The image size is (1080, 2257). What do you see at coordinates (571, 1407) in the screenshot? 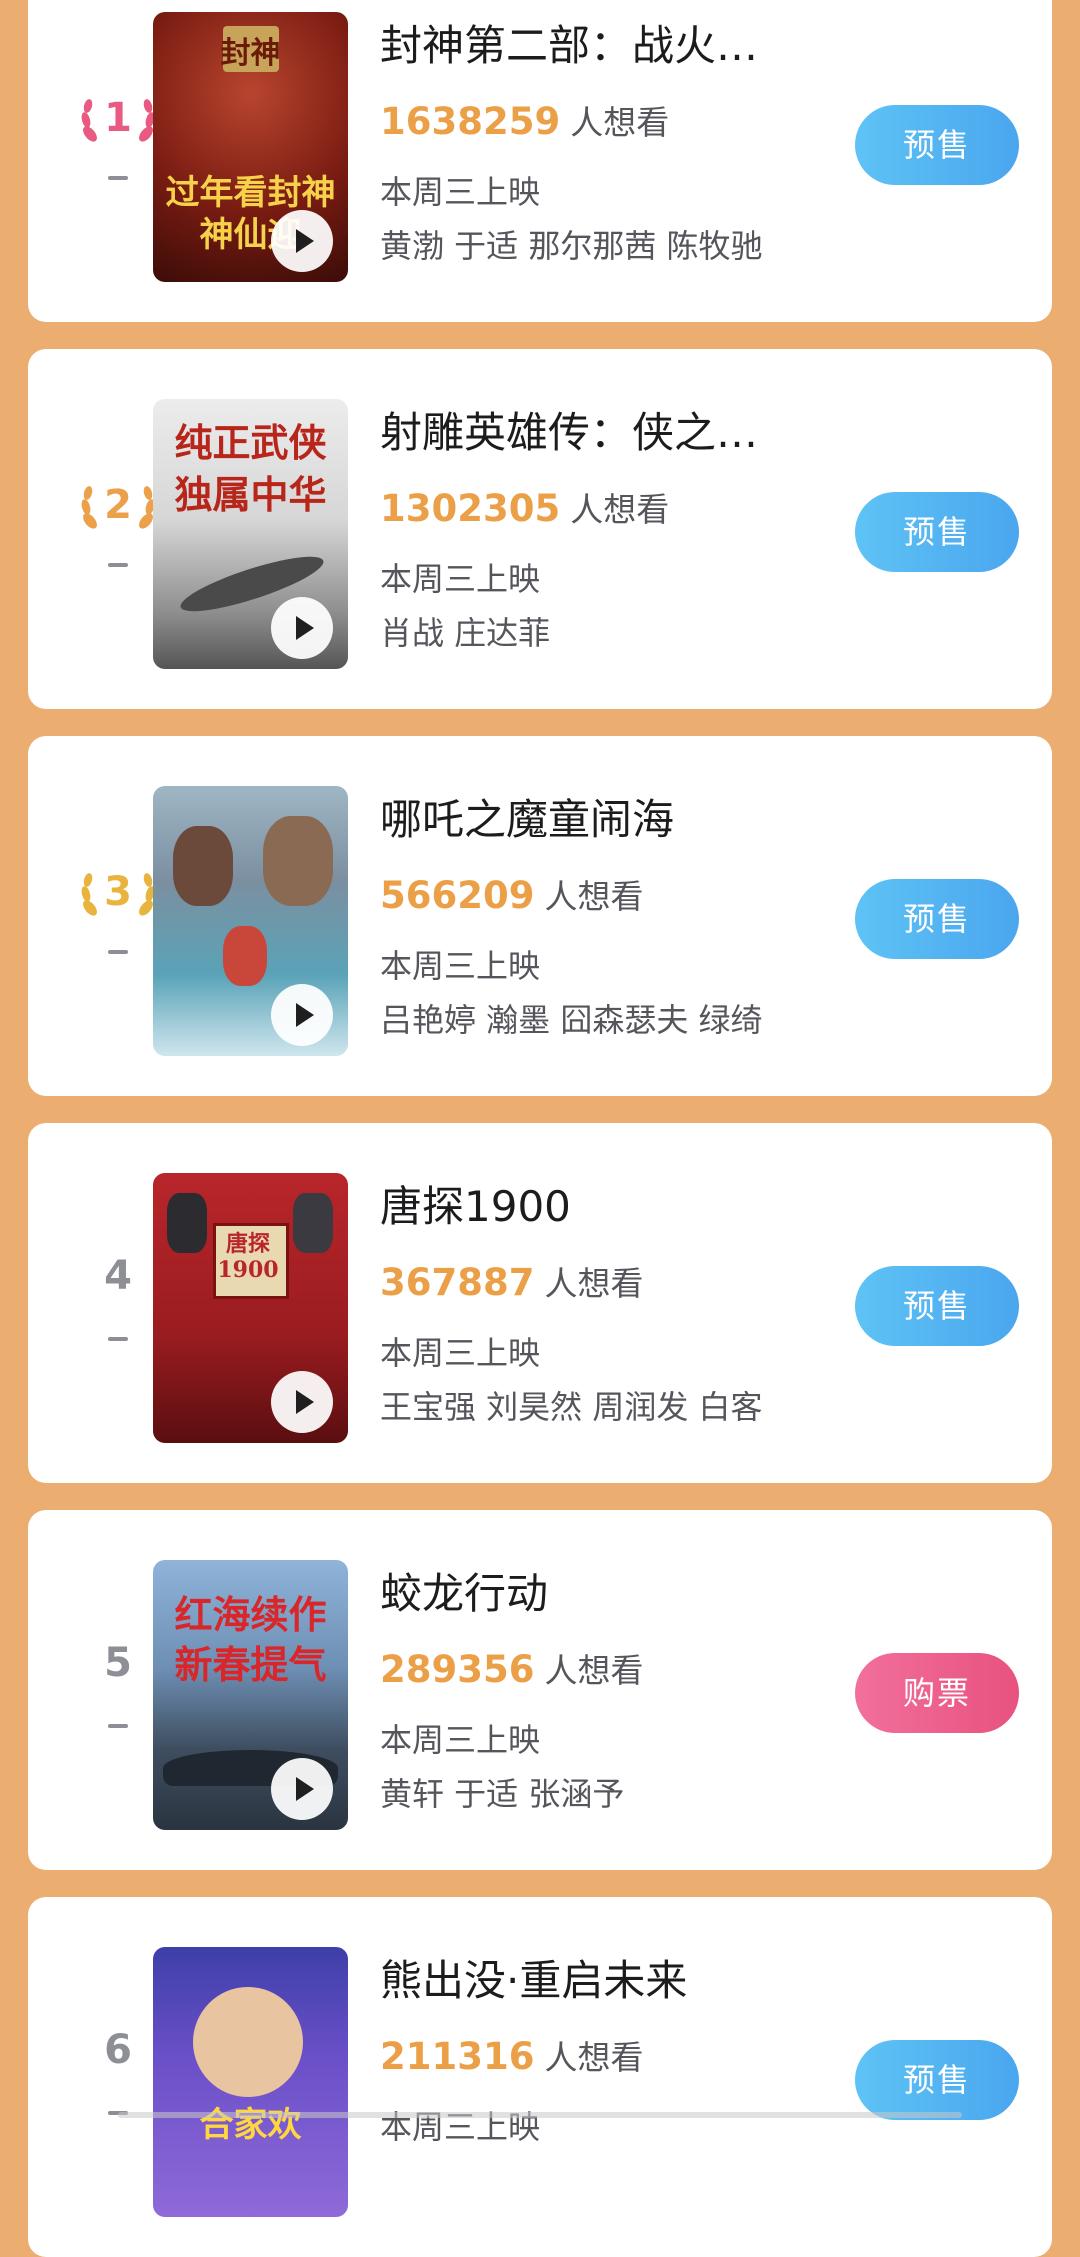
I see `cast-list: 王宝强 刘昊然 周润发 白客` at bounding box center [571, 1407].